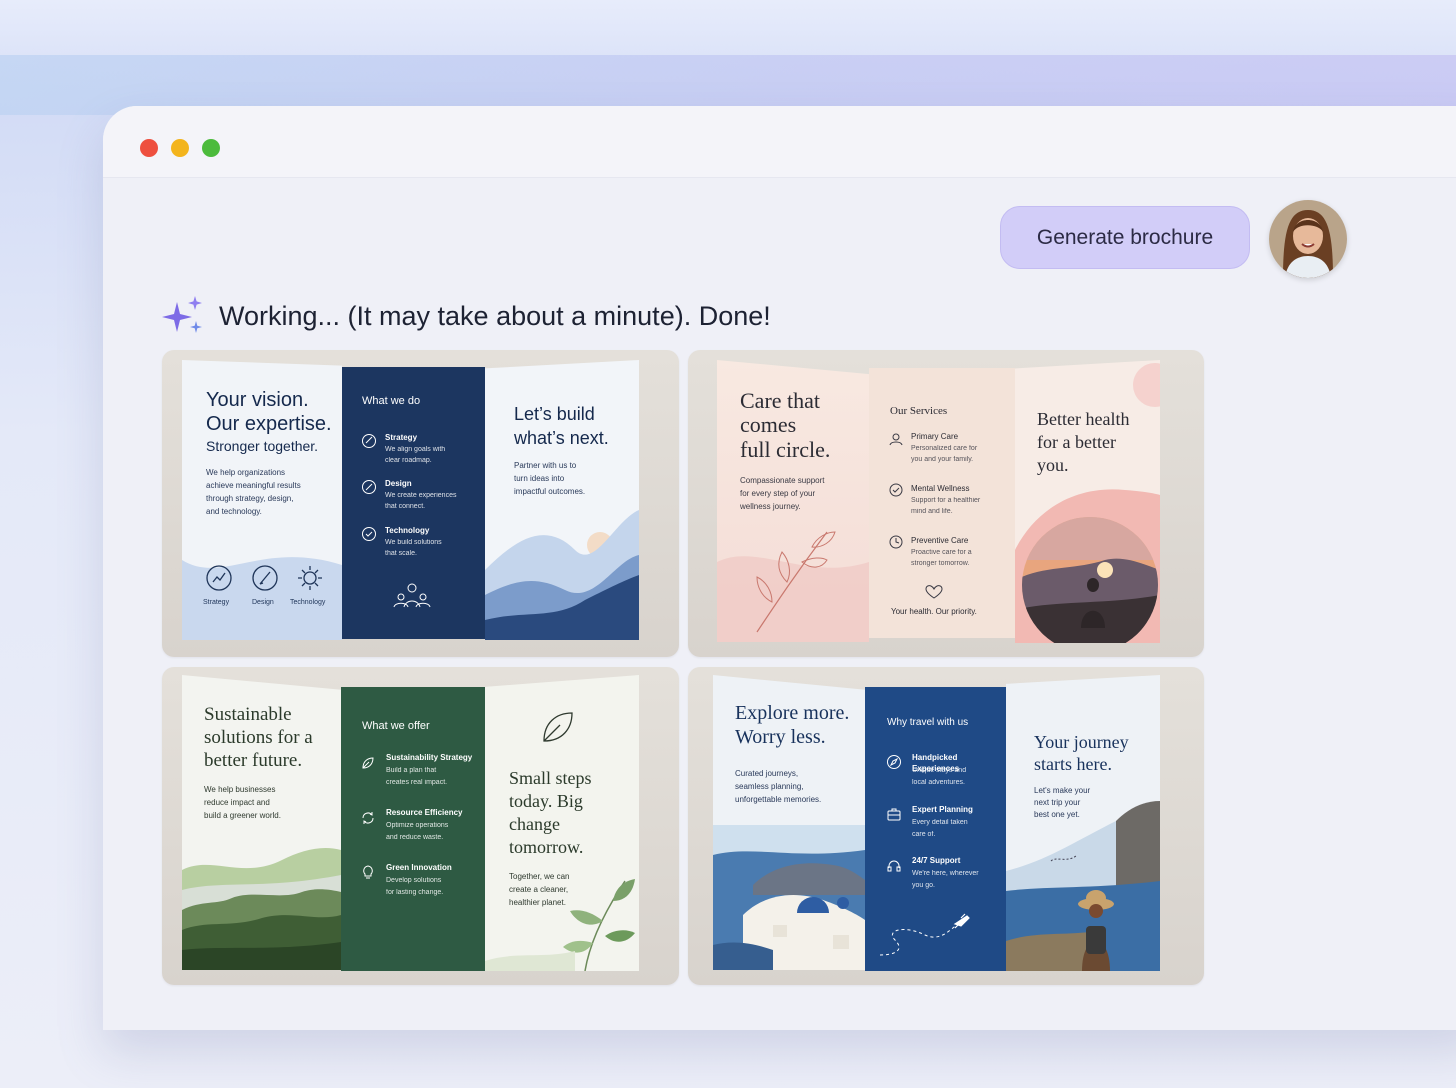 The height and width of the screenshot is (1088, 1456). I want to click on item-title: Strategy, so click(401, 437).